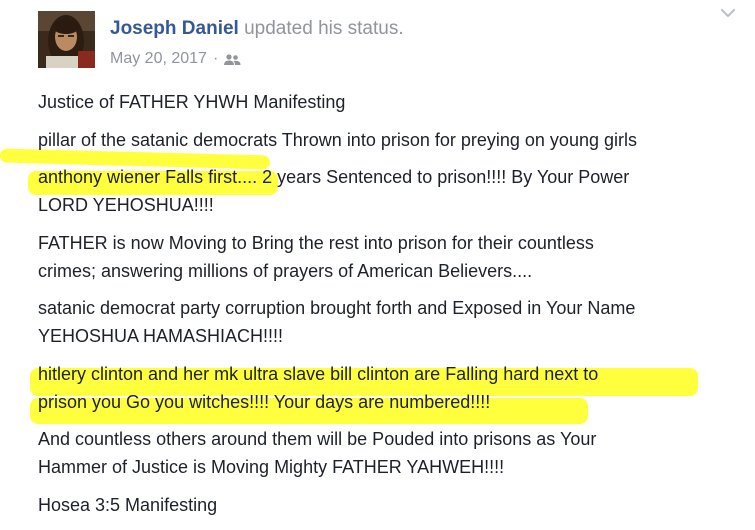  What do you see at coordinates (126, 205) in the screenshot?
I see `text-line: LORD YEHOSHUA!!!!` at bounding box center [126, 205].